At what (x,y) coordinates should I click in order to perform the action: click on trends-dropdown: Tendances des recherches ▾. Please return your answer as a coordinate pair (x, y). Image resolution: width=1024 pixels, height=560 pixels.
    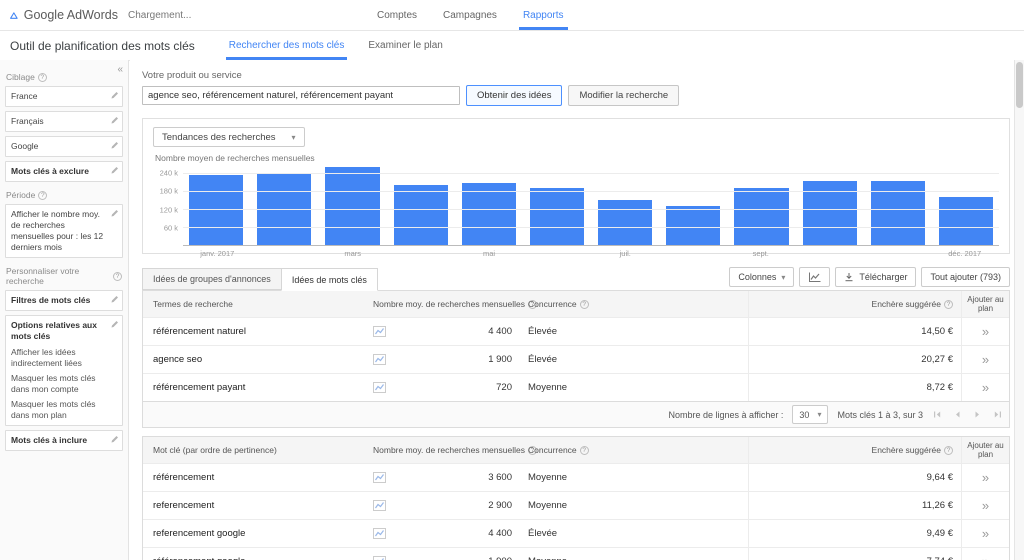
    Looking at the image, I should click on (229, 137).